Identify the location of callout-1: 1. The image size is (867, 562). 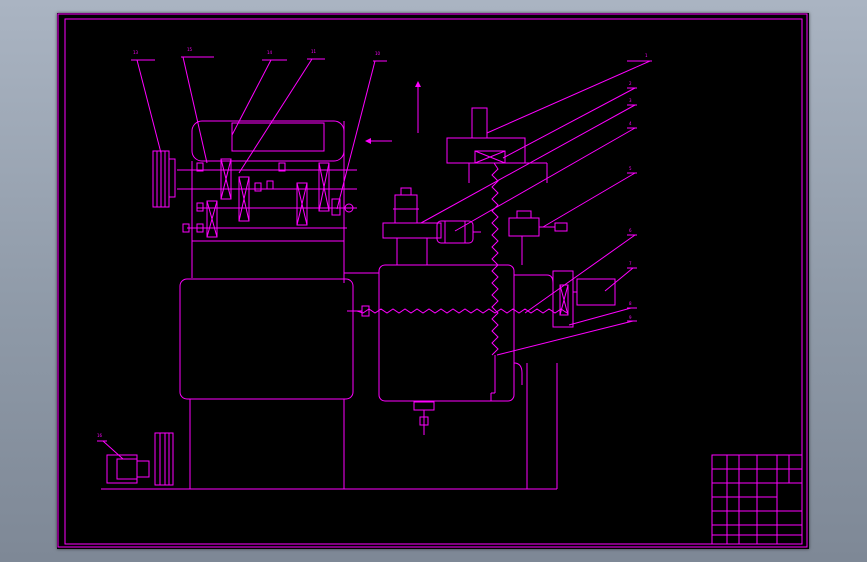
(646, 55).